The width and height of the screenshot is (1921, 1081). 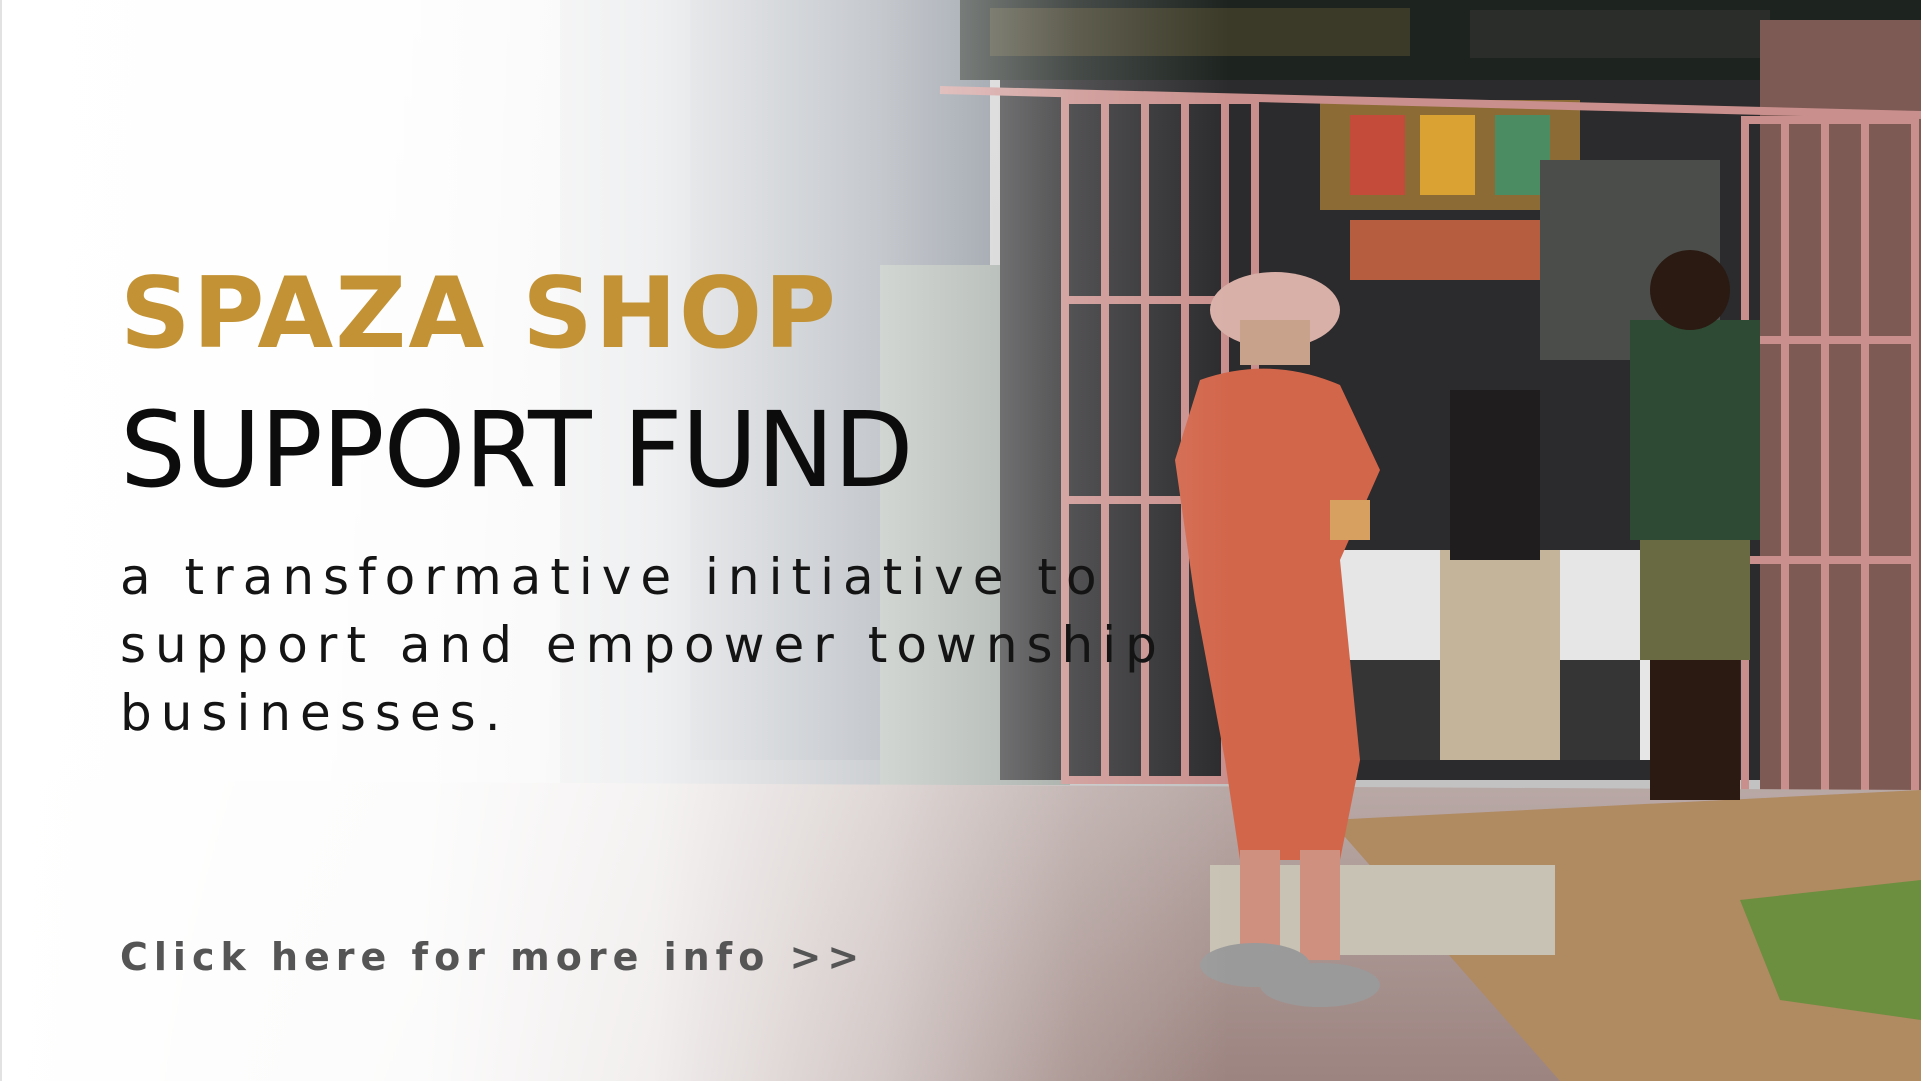 I want to click on title-main: SUPPORT FUND, so click(x=517, y=450).